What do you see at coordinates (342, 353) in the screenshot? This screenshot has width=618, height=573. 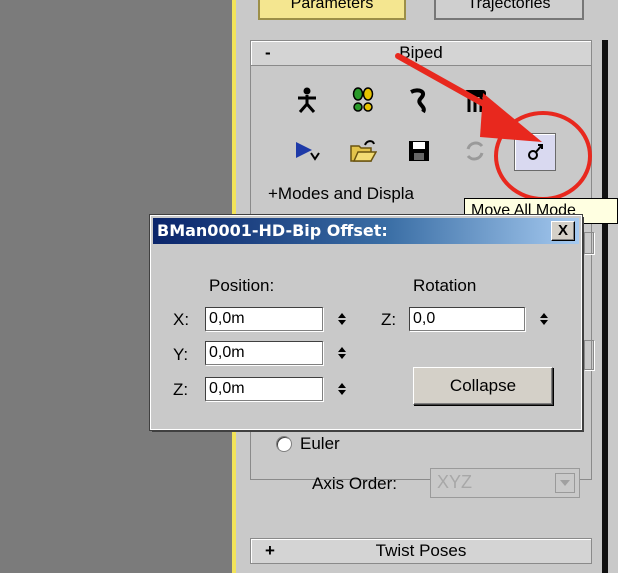 I see `position-y-spinner` at bounding box center [342, 353].